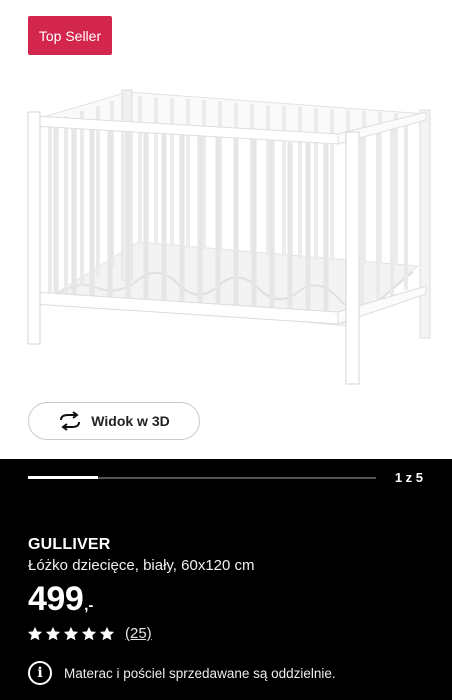  What do you see at coordinates (141, 565) in the screenshot?
I see `product-description: Łóżko dziecięce, biały, 60x120 cm` at bounding box center [141, 565].